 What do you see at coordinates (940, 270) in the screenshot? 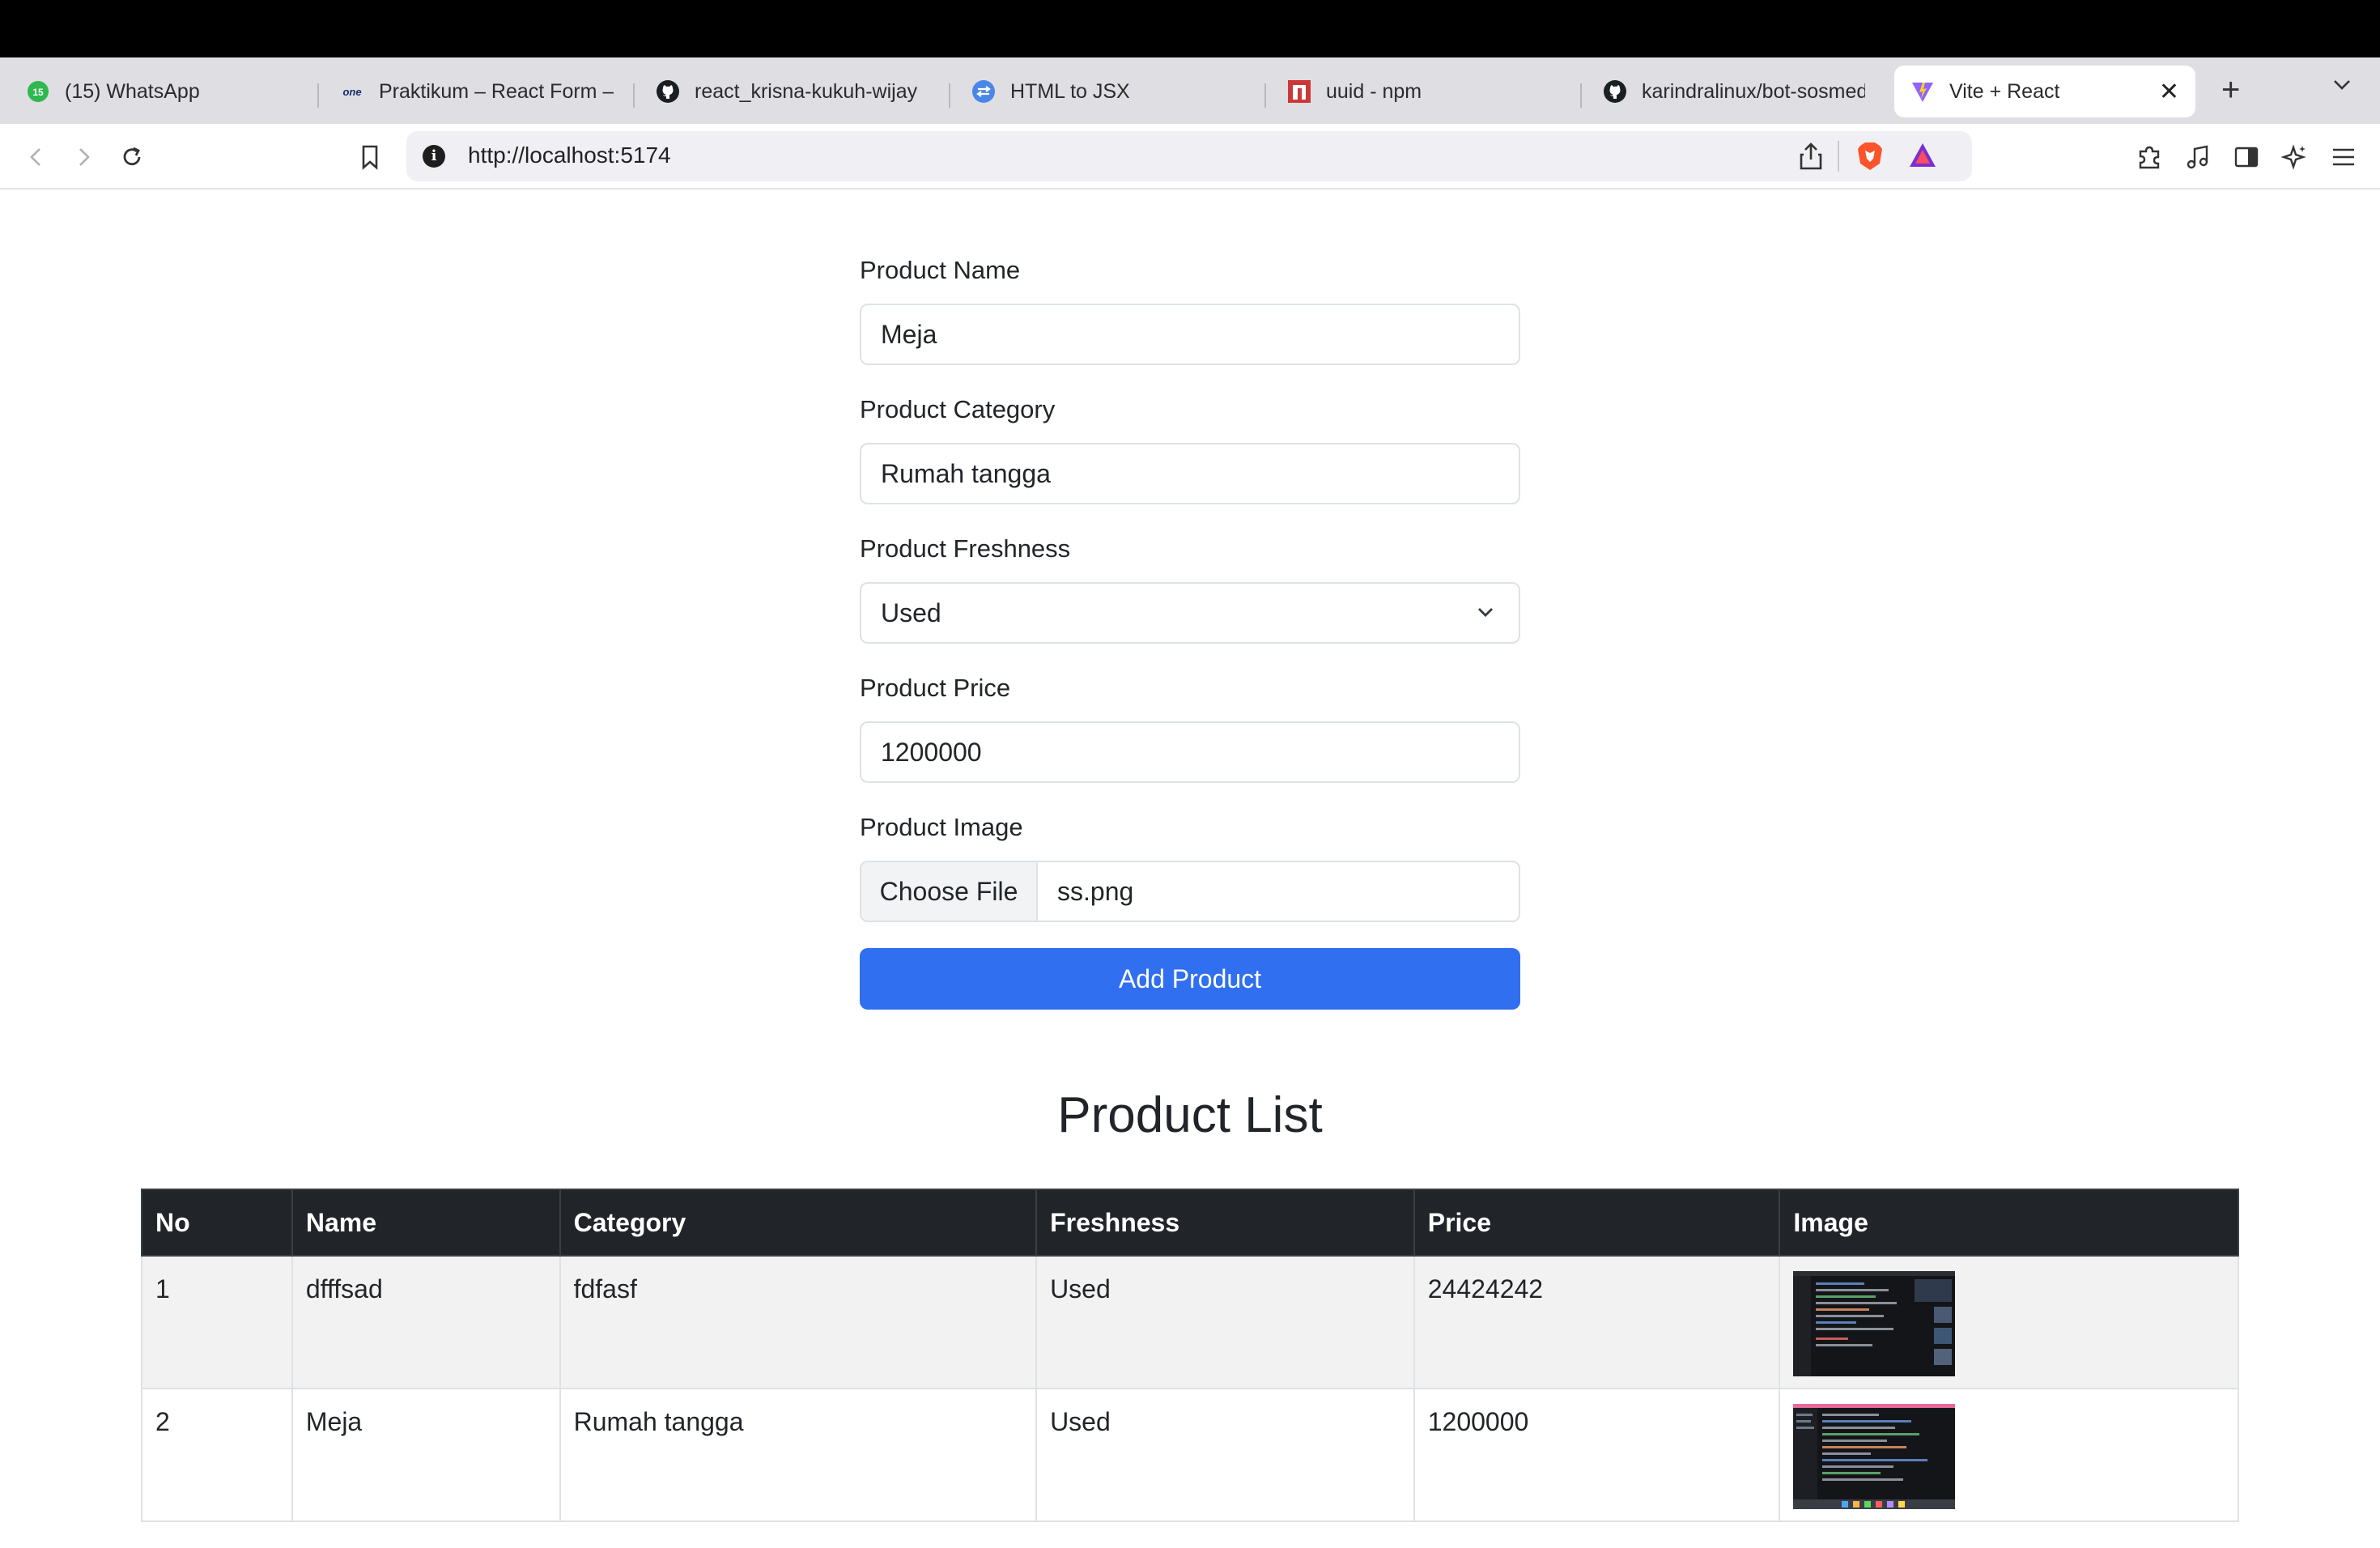
I see `product-name-label: Product Name` at bounding box center [940, 270].